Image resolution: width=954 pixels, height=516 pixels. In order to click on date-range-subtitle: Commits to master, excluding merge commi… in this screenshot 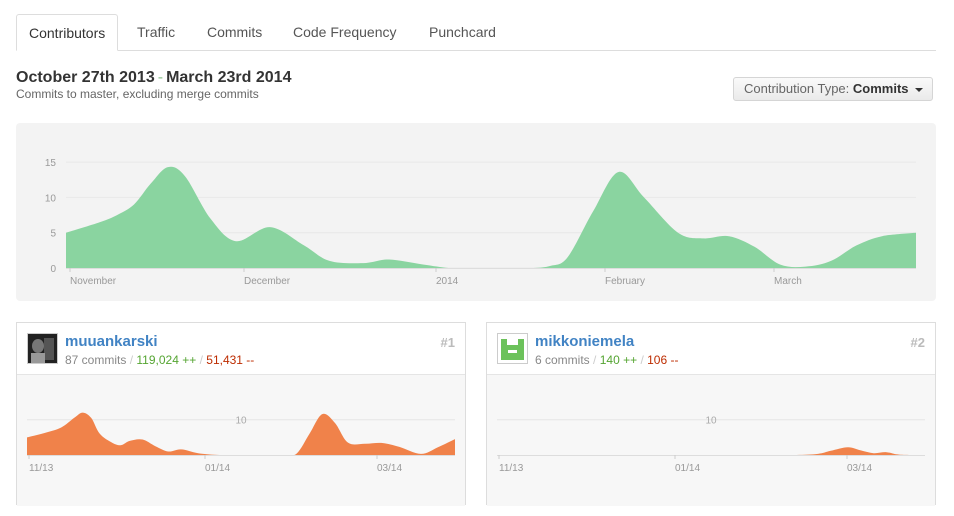, I will do `click(137, 94)`.